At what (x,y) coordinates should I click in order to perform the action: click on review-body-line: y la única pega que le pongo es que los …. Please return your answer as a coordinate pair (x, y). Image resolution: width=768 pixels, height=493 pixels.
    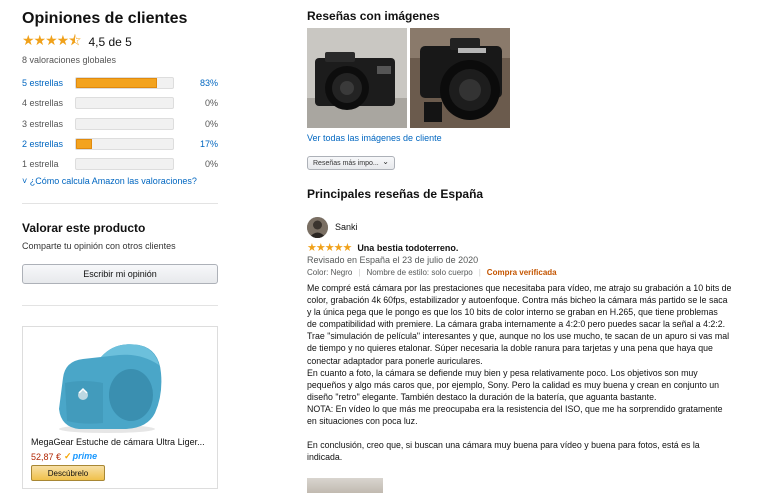
    Looking at the image, I should click on (512, 312).